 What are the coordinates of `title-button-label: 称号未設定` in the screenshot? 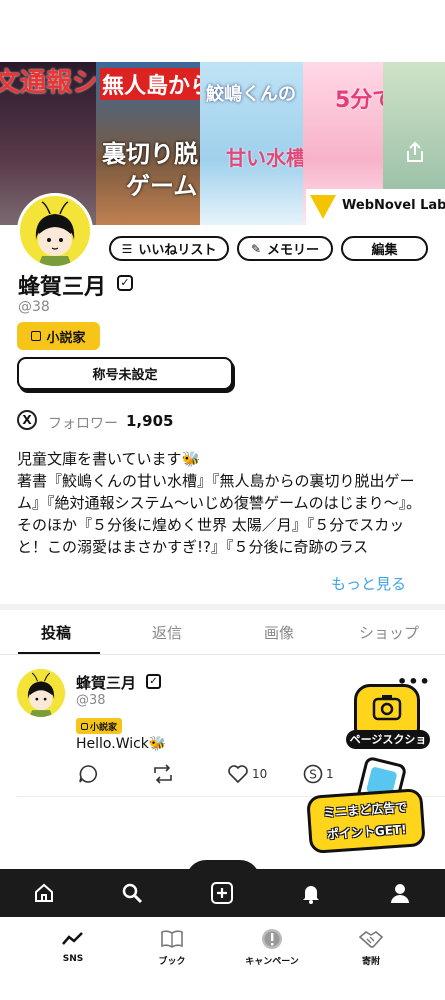 It's located at (125, 375).